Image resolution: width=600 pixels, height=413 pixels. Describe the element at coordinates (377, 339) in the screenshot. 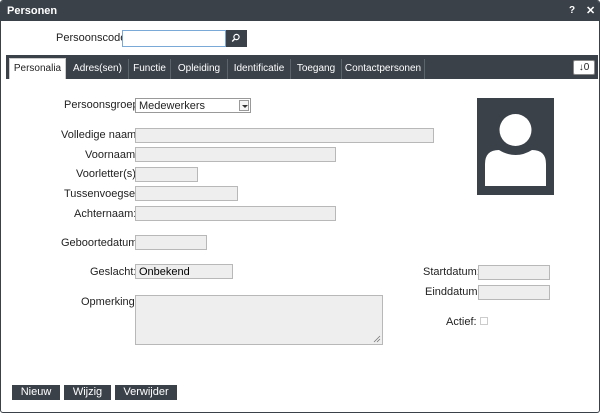

I see `resize-grip-icon` at that location.